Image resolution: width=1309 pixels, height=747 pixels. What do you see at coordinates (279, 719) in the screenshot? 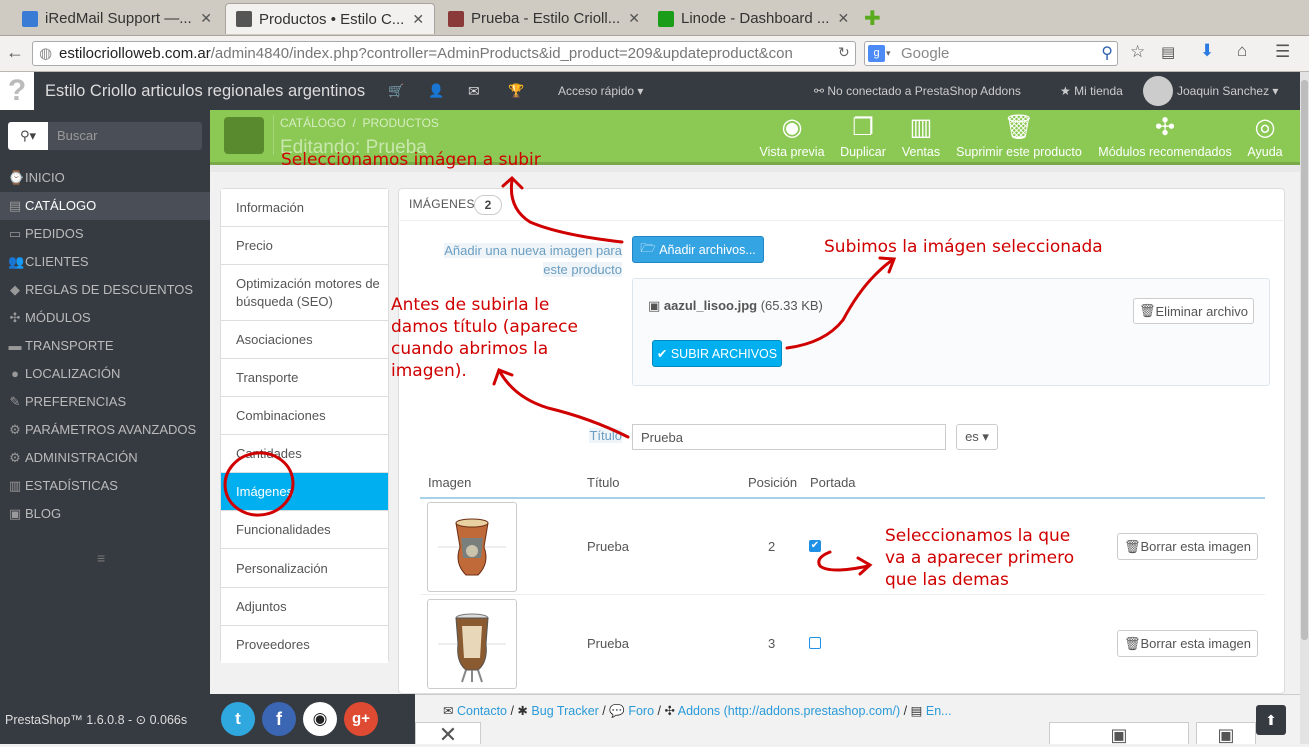
I see `facebook-icon: f` at bounding box center [279, 719].